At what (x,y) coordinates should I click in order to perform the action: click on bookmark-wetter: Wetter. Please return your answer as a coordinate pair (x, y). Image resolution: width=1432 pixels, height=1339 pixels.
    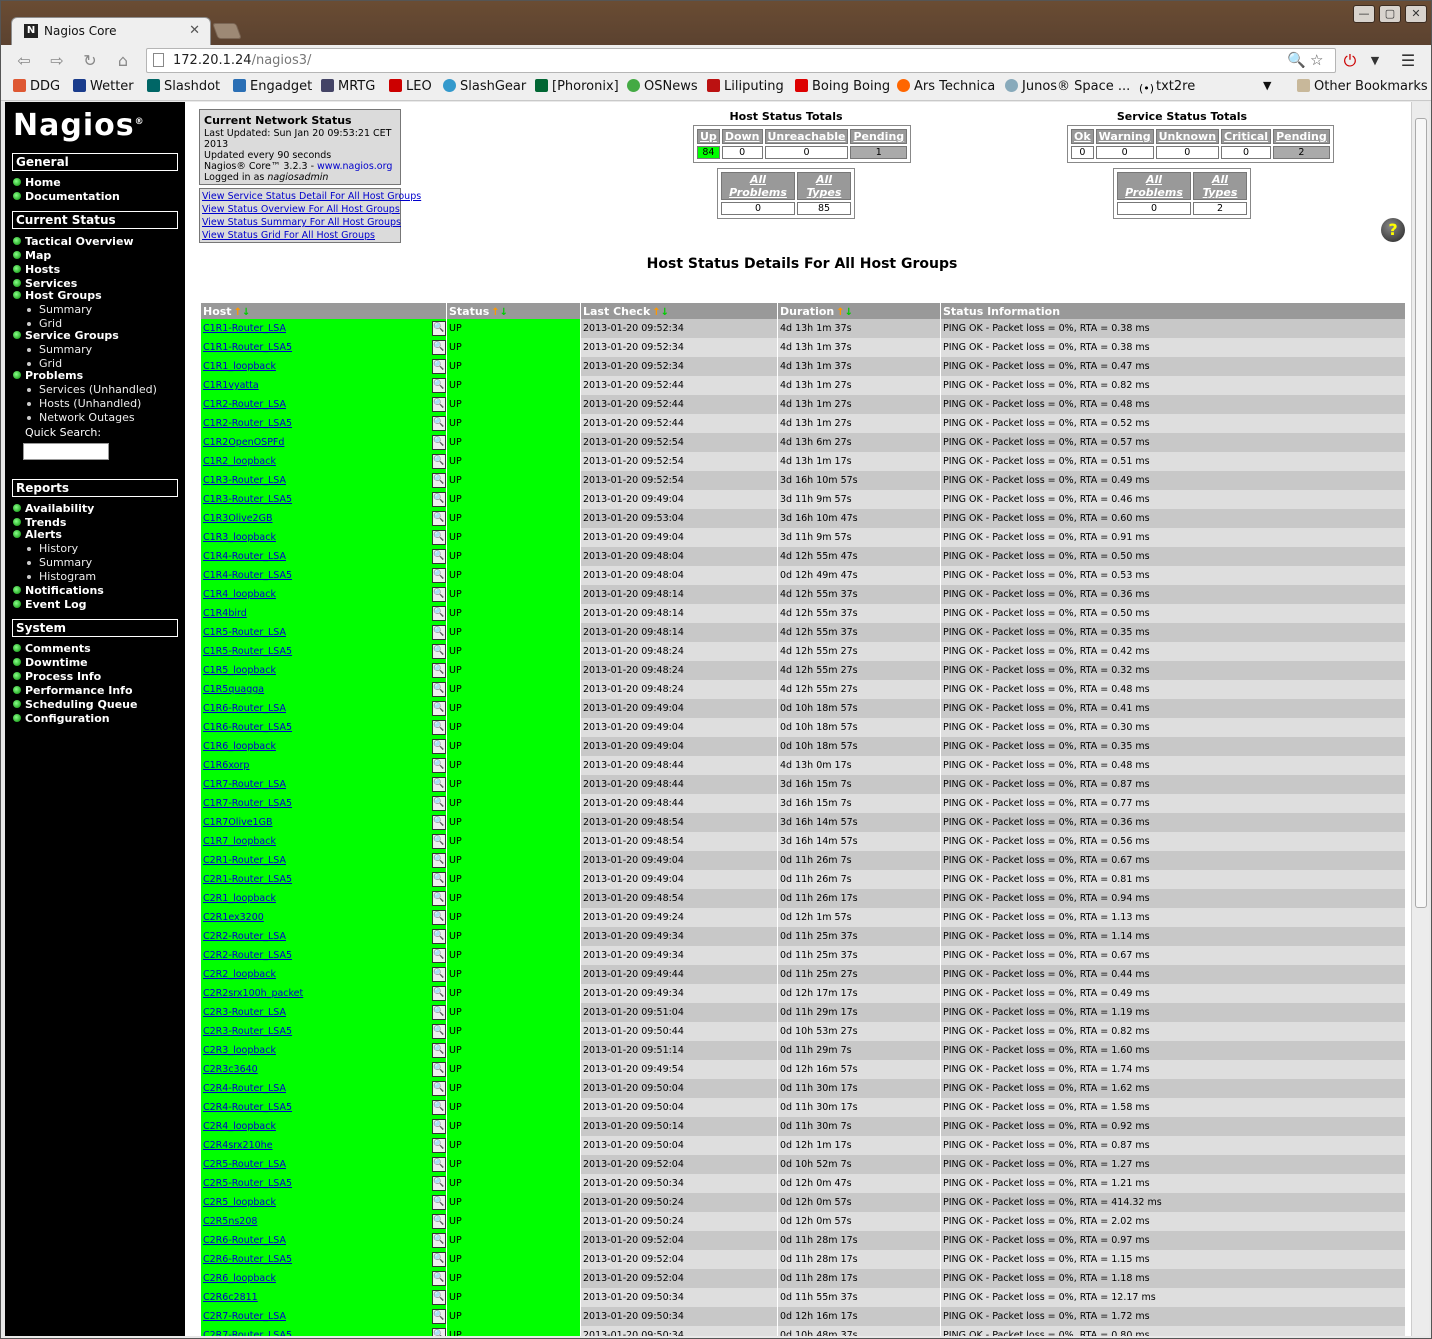
    Looking at the image, I should click on (103, 86).